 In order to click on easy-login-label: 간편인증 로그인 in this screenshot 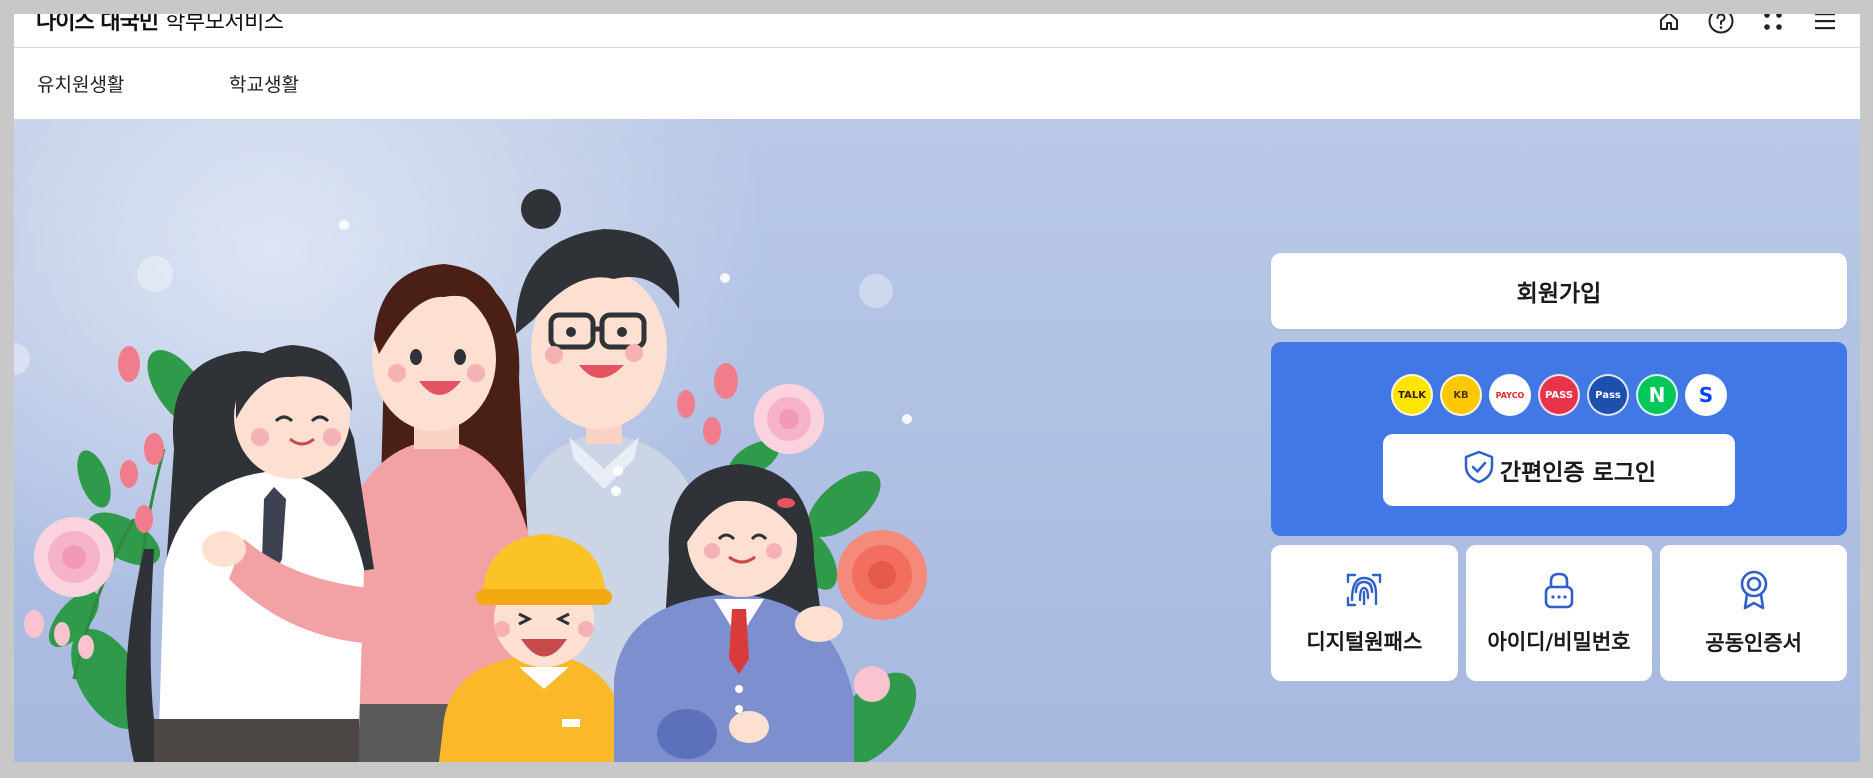, I will do `click(1578, 473)`.